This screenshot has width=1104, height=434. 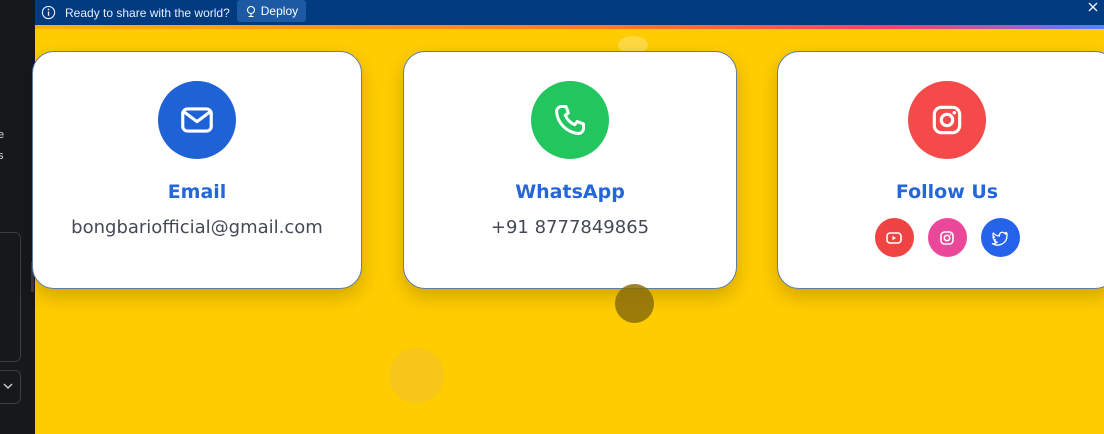 I want to click on mail-icon, so click(x=197, y=120).